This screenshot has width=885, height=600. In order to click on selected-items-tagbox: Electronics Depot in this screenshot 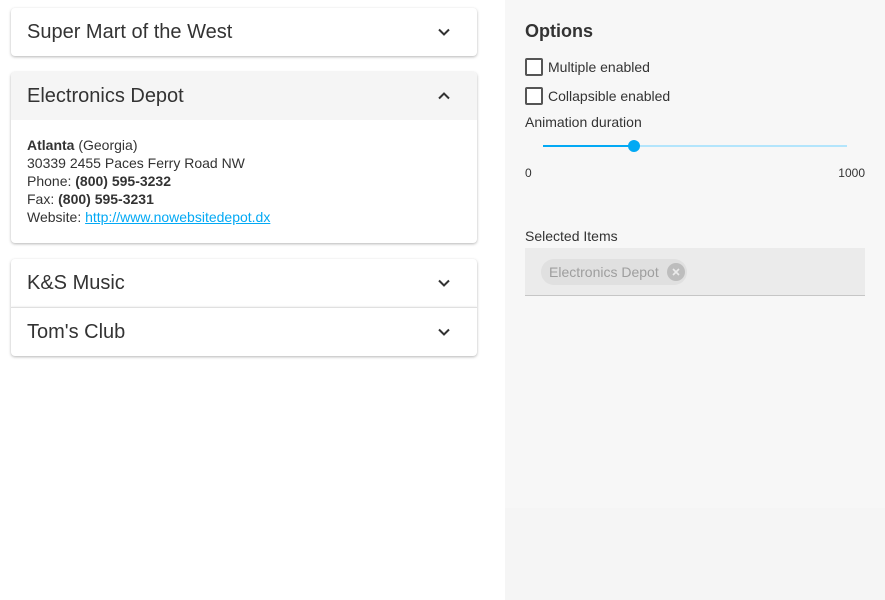, I will do `click(695, 272)`.